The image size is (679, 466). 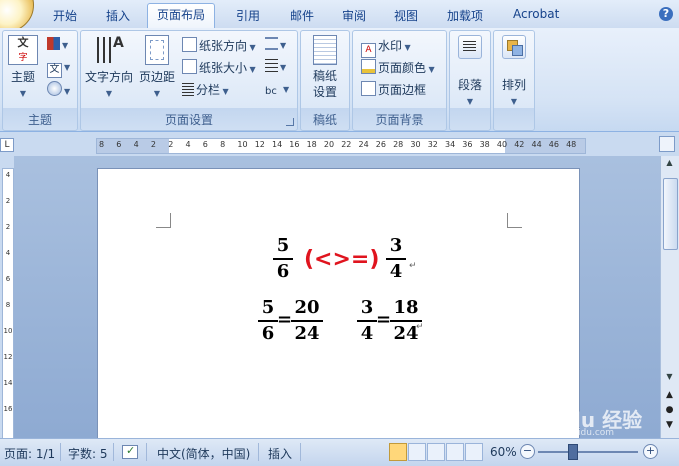 What do you see at coordinates (118, 15) in the screenshot?
I see `tab-insert: 插入` at bounding box center [118, 15].